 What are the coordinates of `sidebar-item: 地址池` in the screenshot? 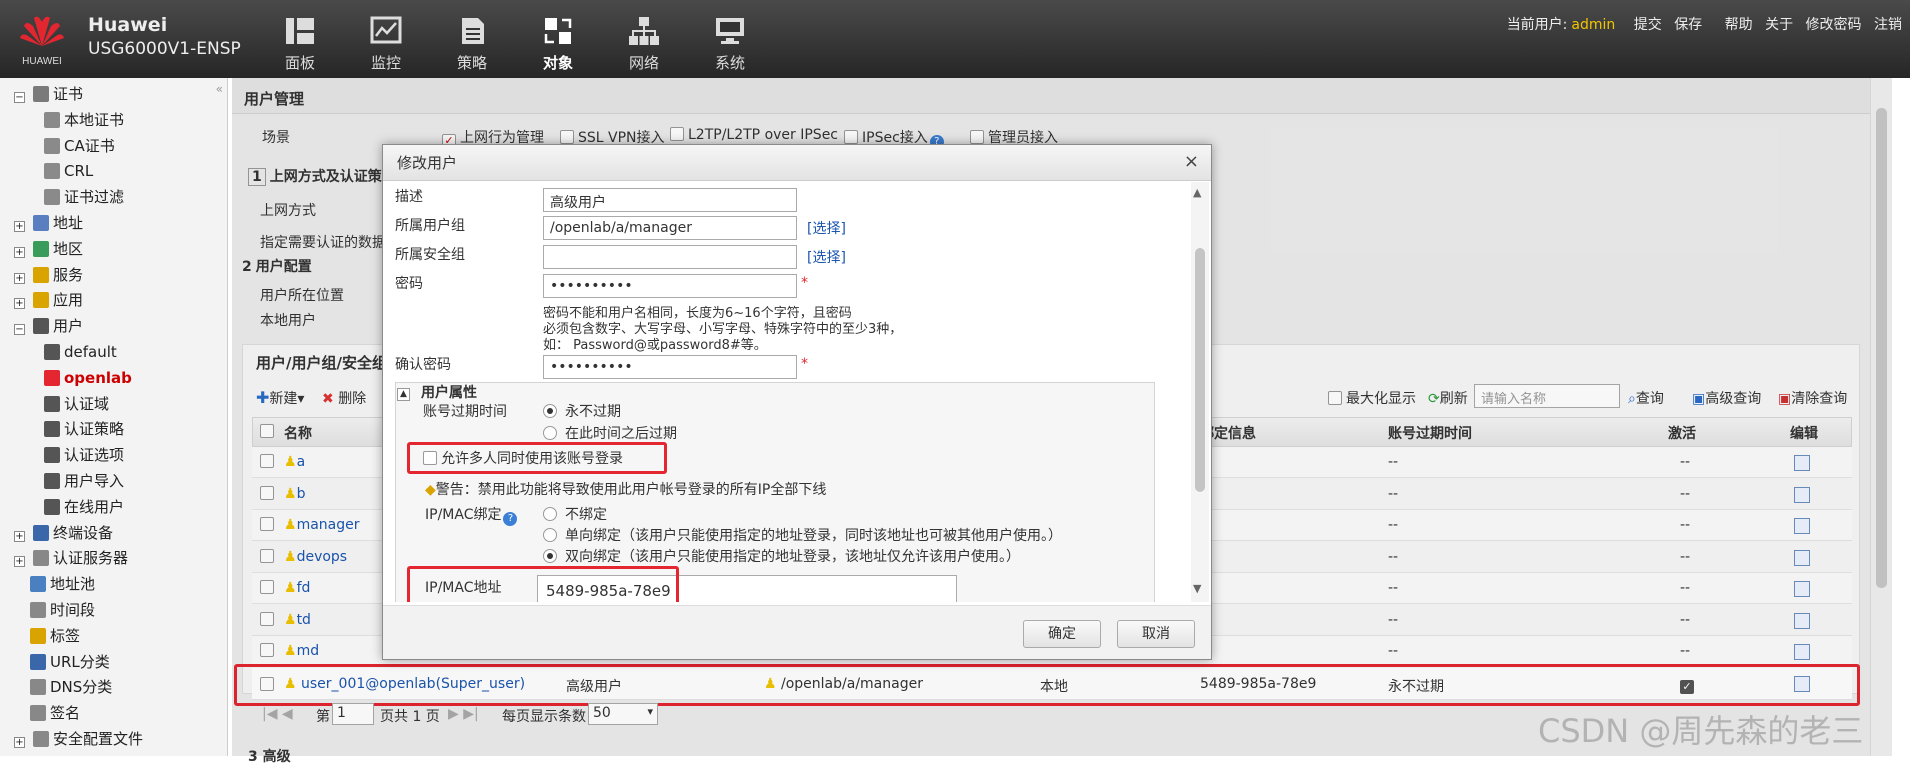 It's located at (62, 584).